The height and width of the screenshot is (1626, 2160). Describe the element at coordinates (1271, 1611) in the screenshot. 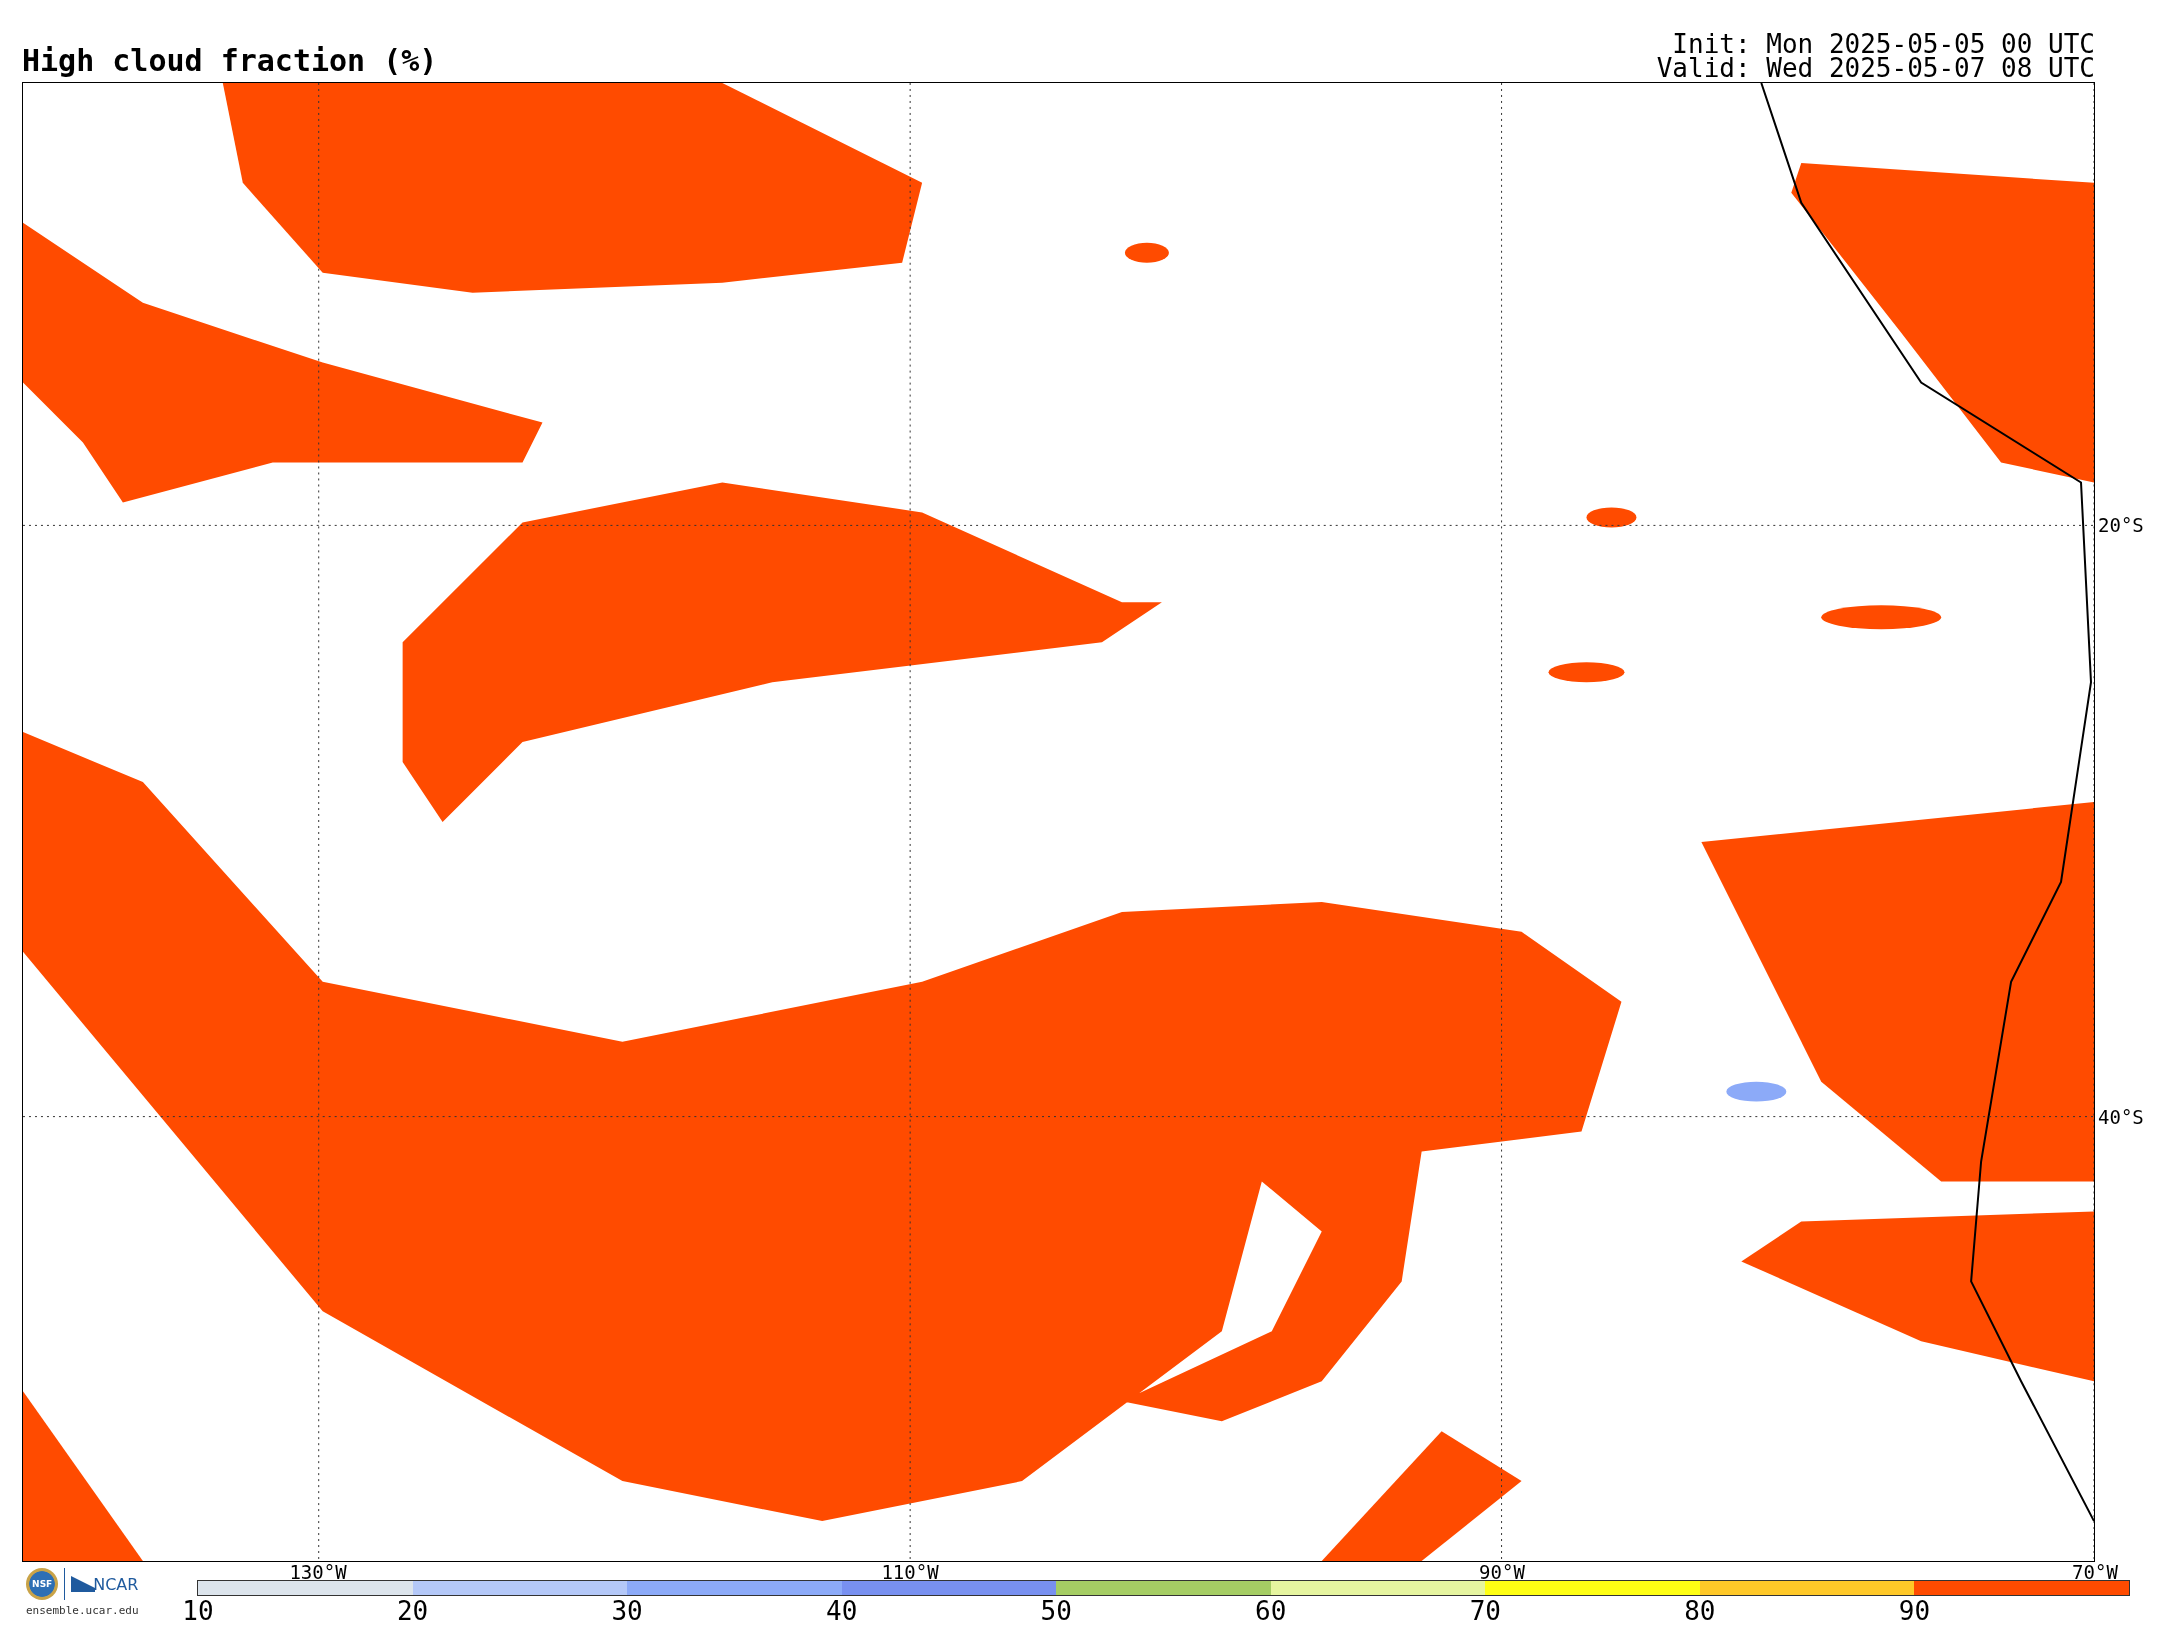

I see `colorbar-label: 60` at that location.